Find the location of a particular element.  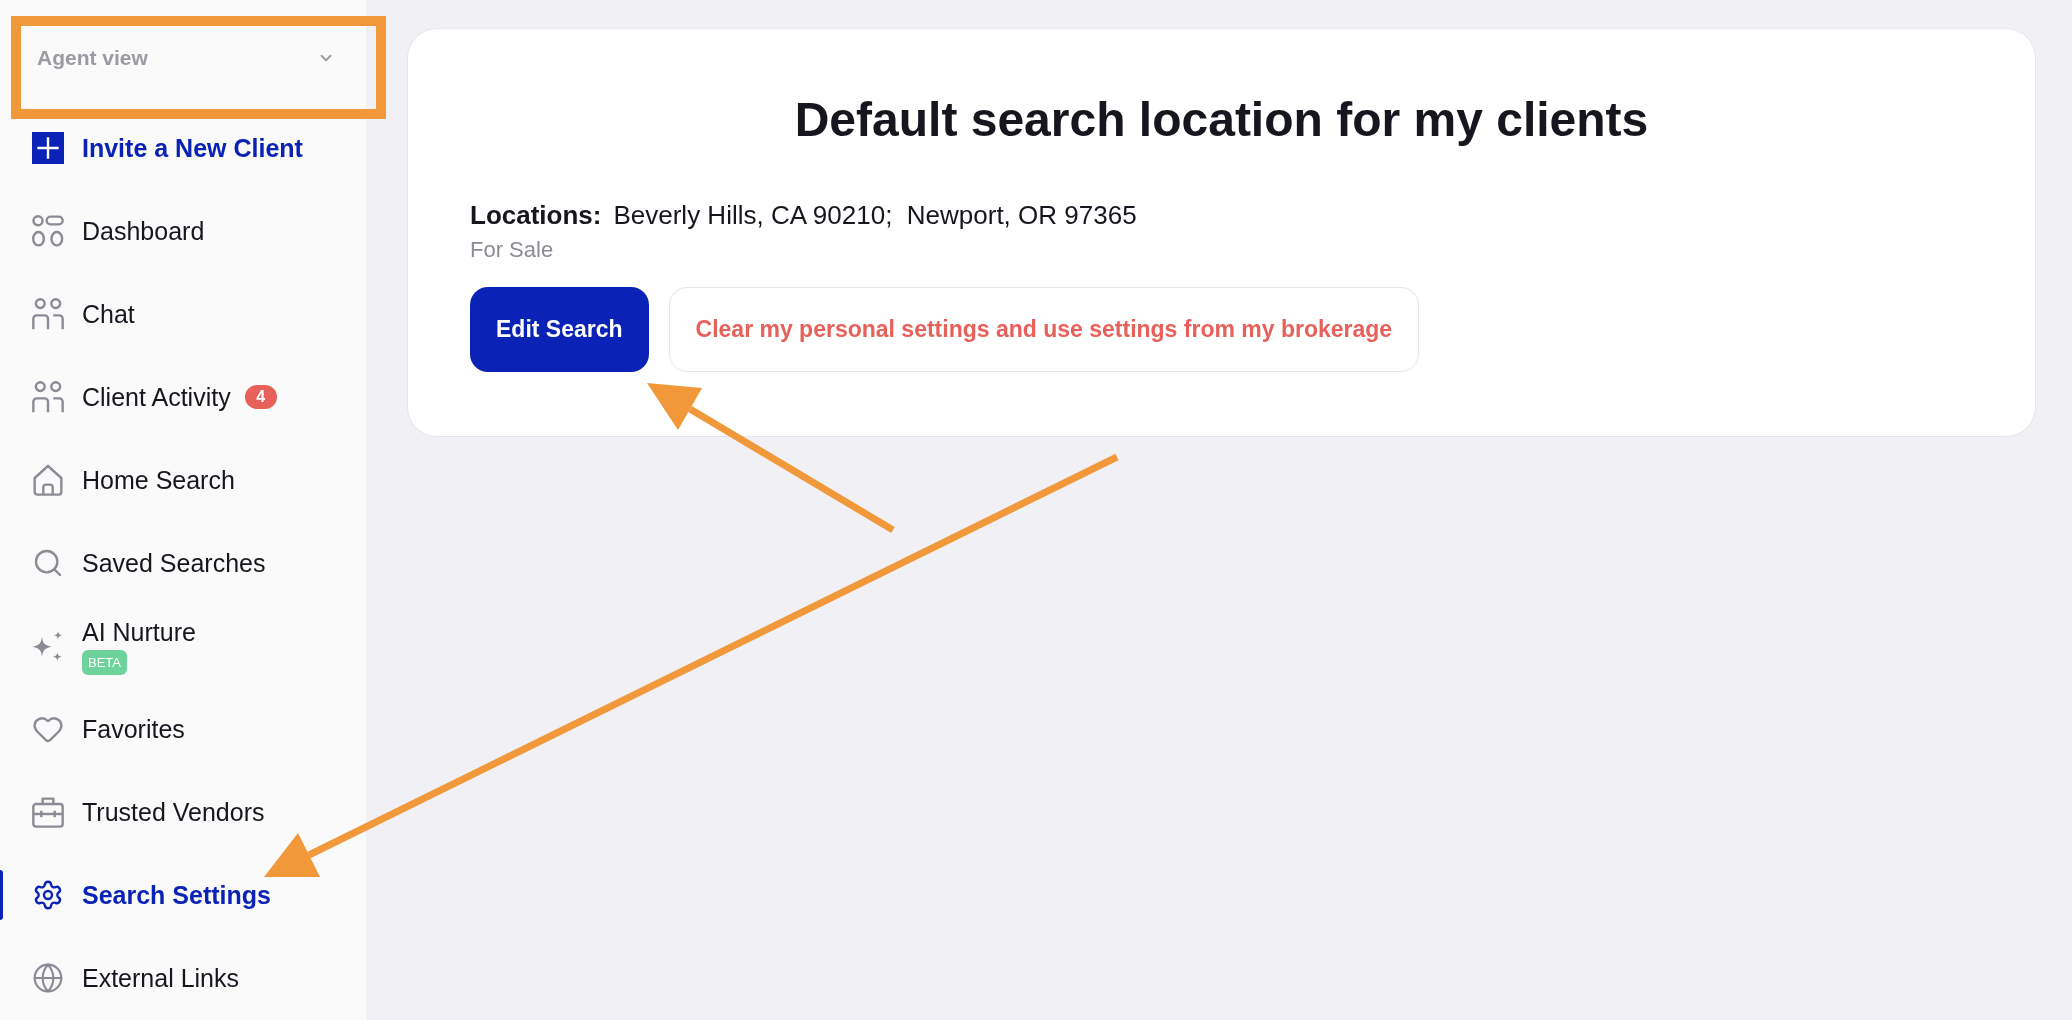

plus-icon is located at coordinates (48, 147).